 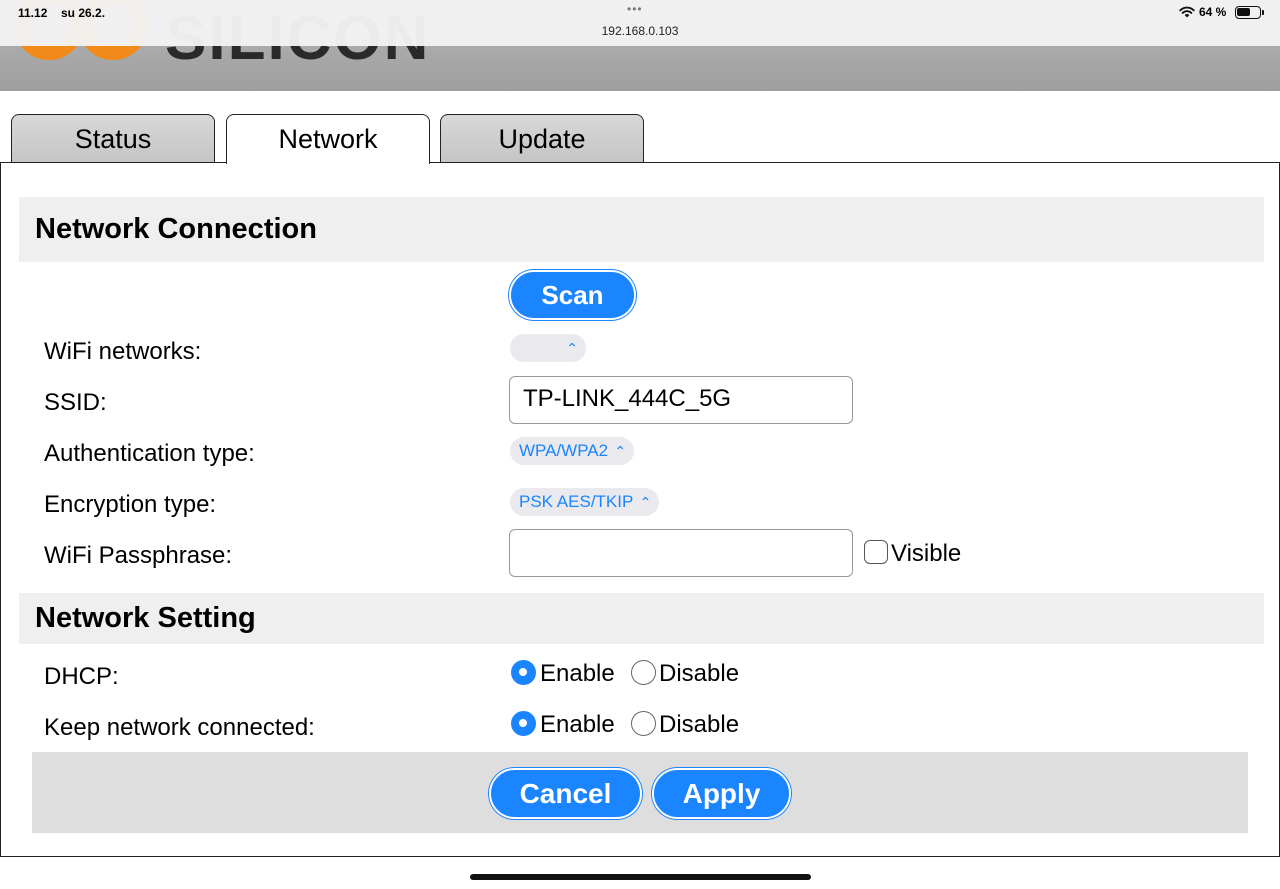 What do you see at coordinates (75, 402) in the screenshot?
I see `ssid-label: SSID:` at bounding box center [75, 402].